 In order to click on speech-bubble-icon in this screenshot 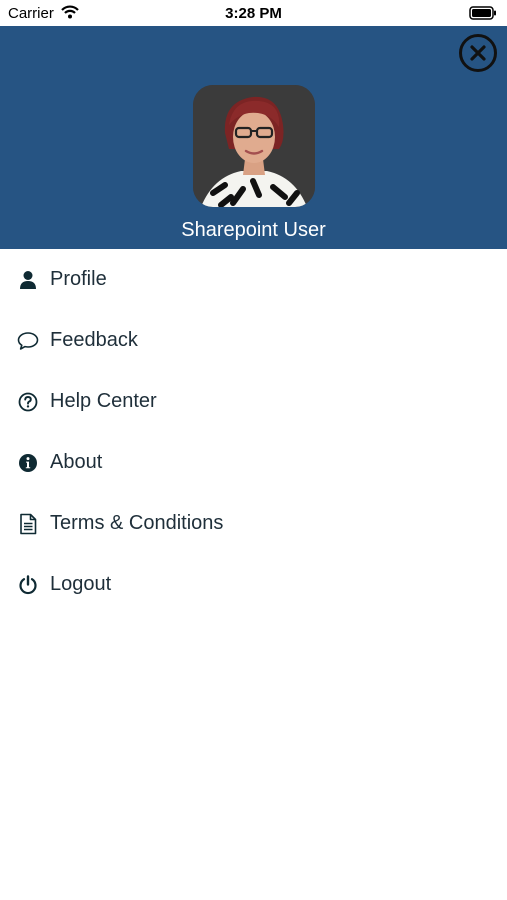, I will do `click(28, 341)`.